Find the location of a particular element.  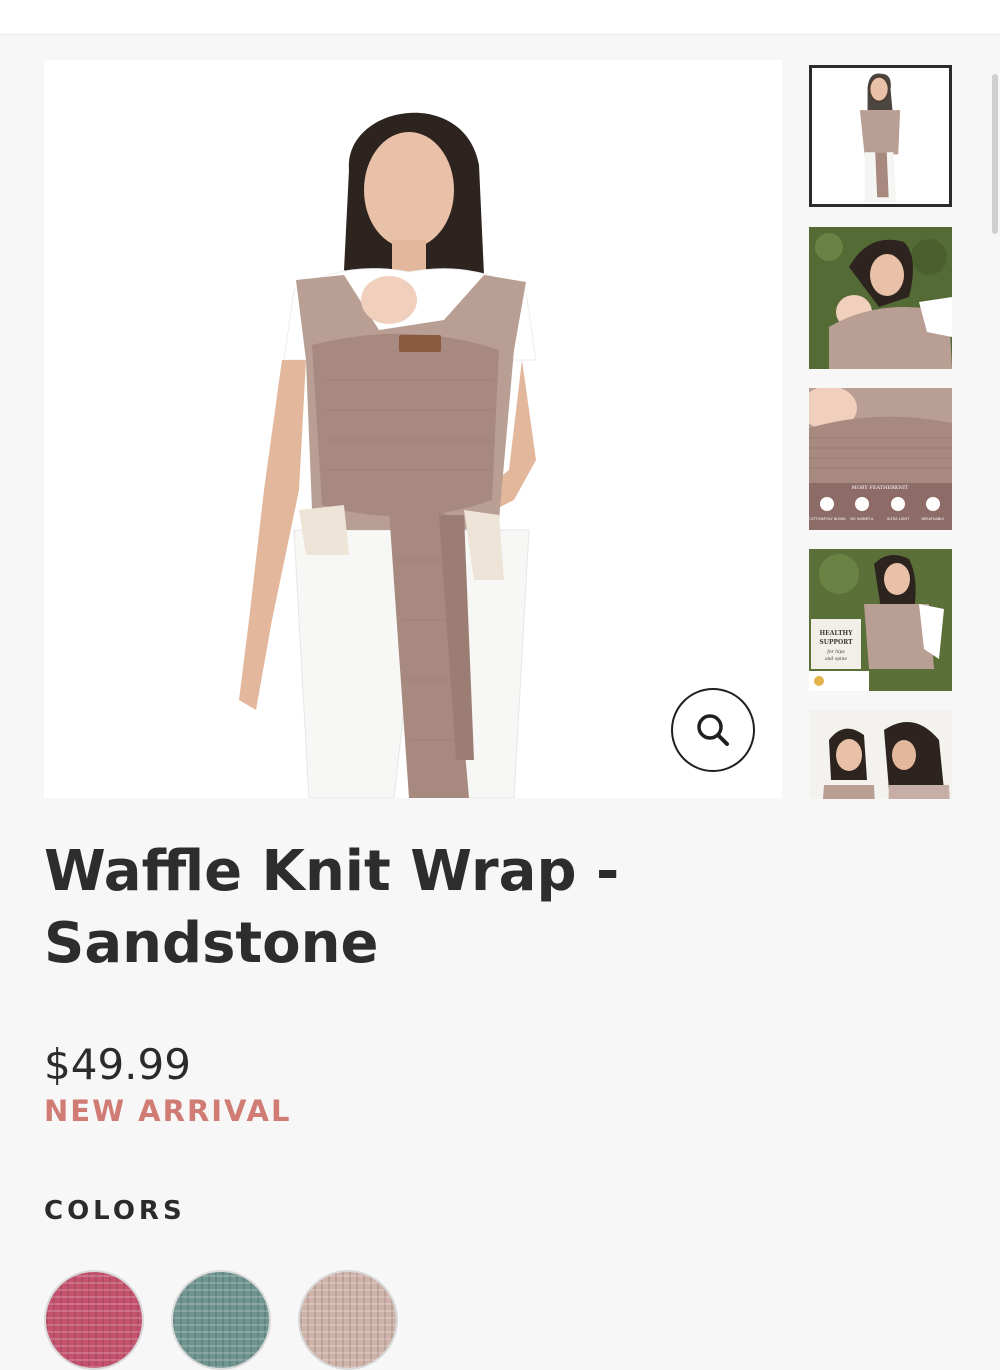

top-header-bar is located at coordinates (500, 17).